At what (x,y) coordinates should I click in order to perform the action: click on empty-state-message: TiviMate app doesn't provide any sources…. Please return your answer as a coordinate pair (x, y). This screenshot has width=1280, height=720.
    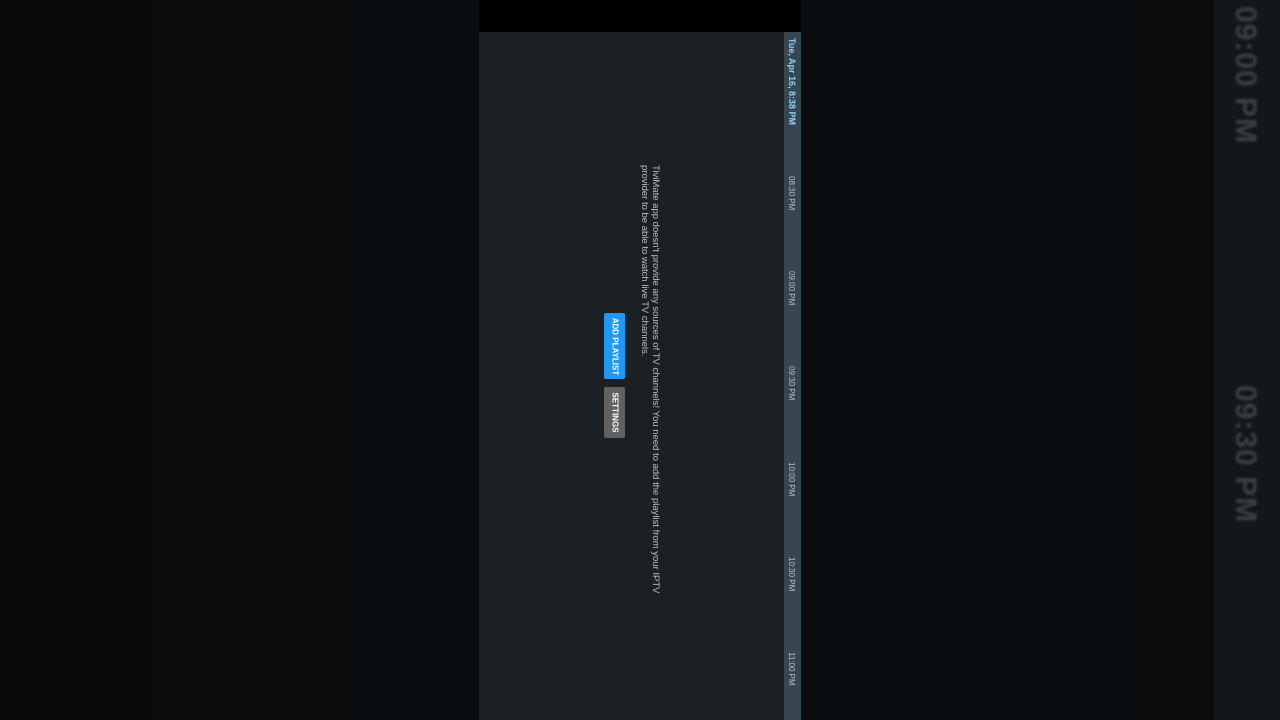
    Looking at the image, I should click on (650, 379).